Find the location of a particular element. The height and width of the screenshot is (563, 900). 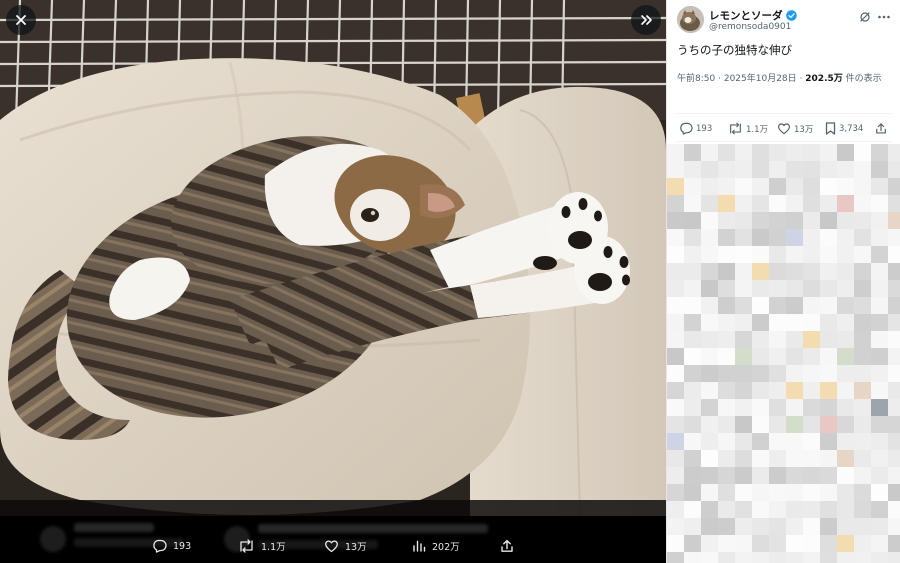

viewer-reply-button: 193 is located at coordinates (171, 546).